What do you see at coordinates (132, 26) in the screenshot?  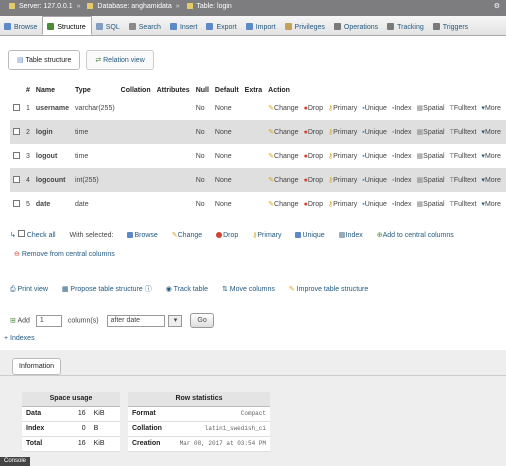 I see `search-icon` at bounding box center [132, 26].